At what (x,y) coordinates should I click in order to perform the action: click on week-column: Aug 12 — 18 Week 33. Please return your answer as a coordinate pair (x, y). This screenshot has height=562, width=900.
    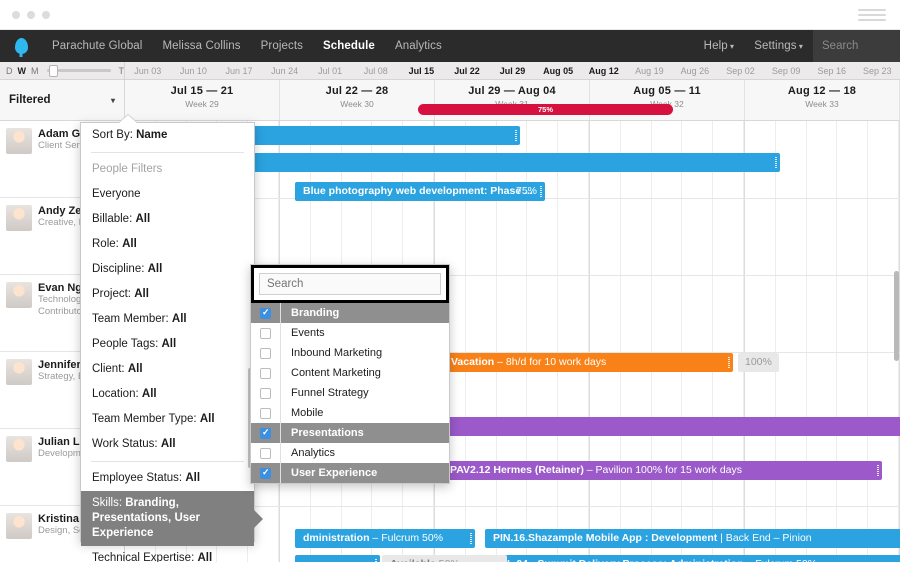
    Looking at the image, I should click on (822, 100).